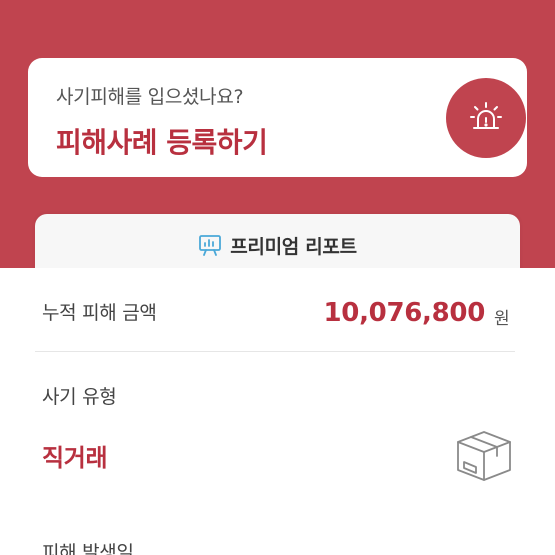  I want to click on occurrence-date-label: 피해 발생일, so click(88, 548).